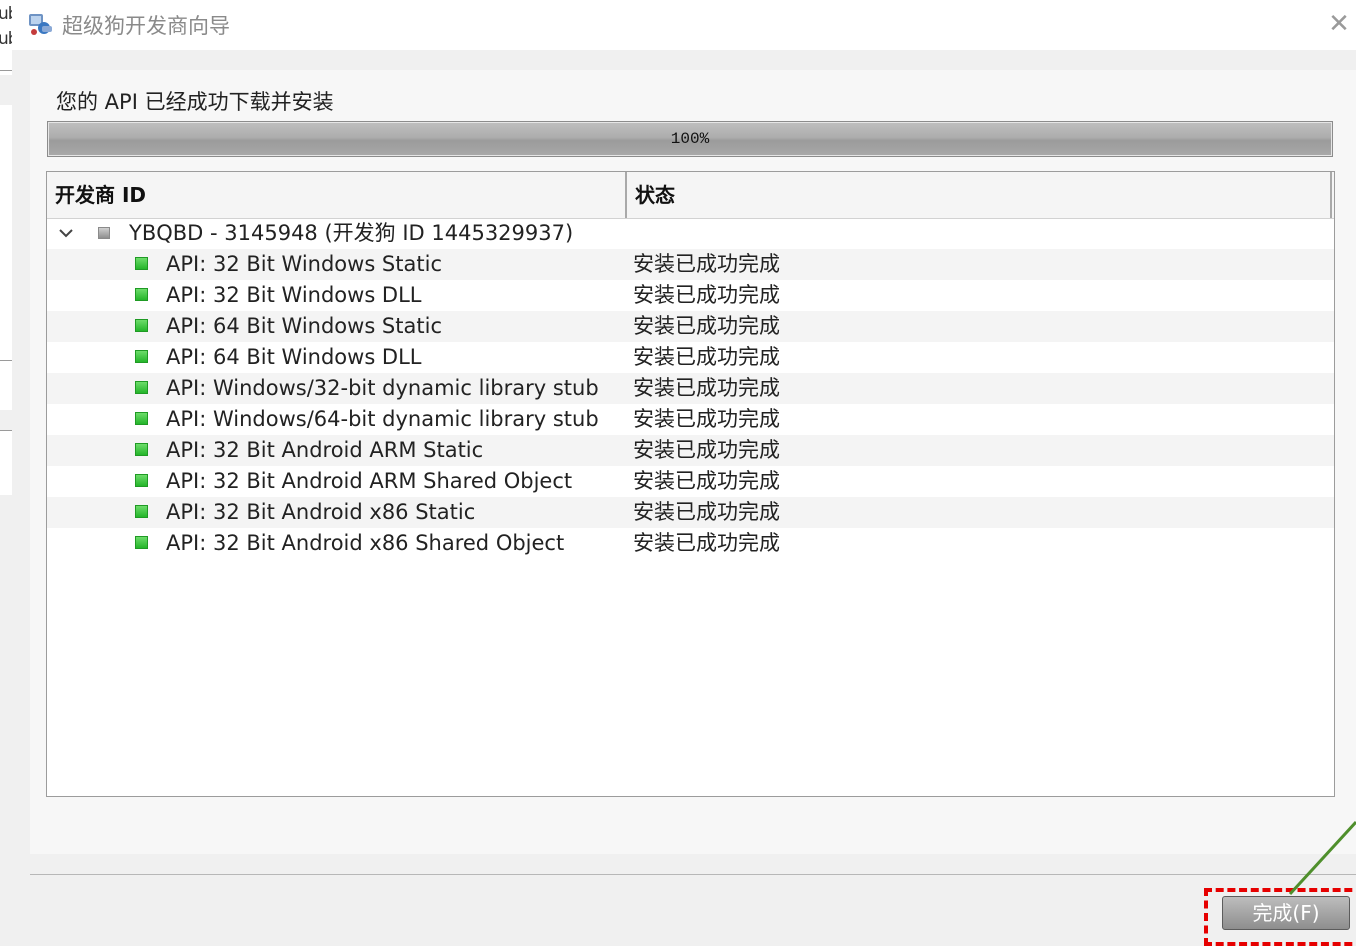  What do you see at coordinates (382, 419) in the screenshot?
I see `api-name: API: Windows/64-bit dynamic library stub` at bounding box center [382, 419].